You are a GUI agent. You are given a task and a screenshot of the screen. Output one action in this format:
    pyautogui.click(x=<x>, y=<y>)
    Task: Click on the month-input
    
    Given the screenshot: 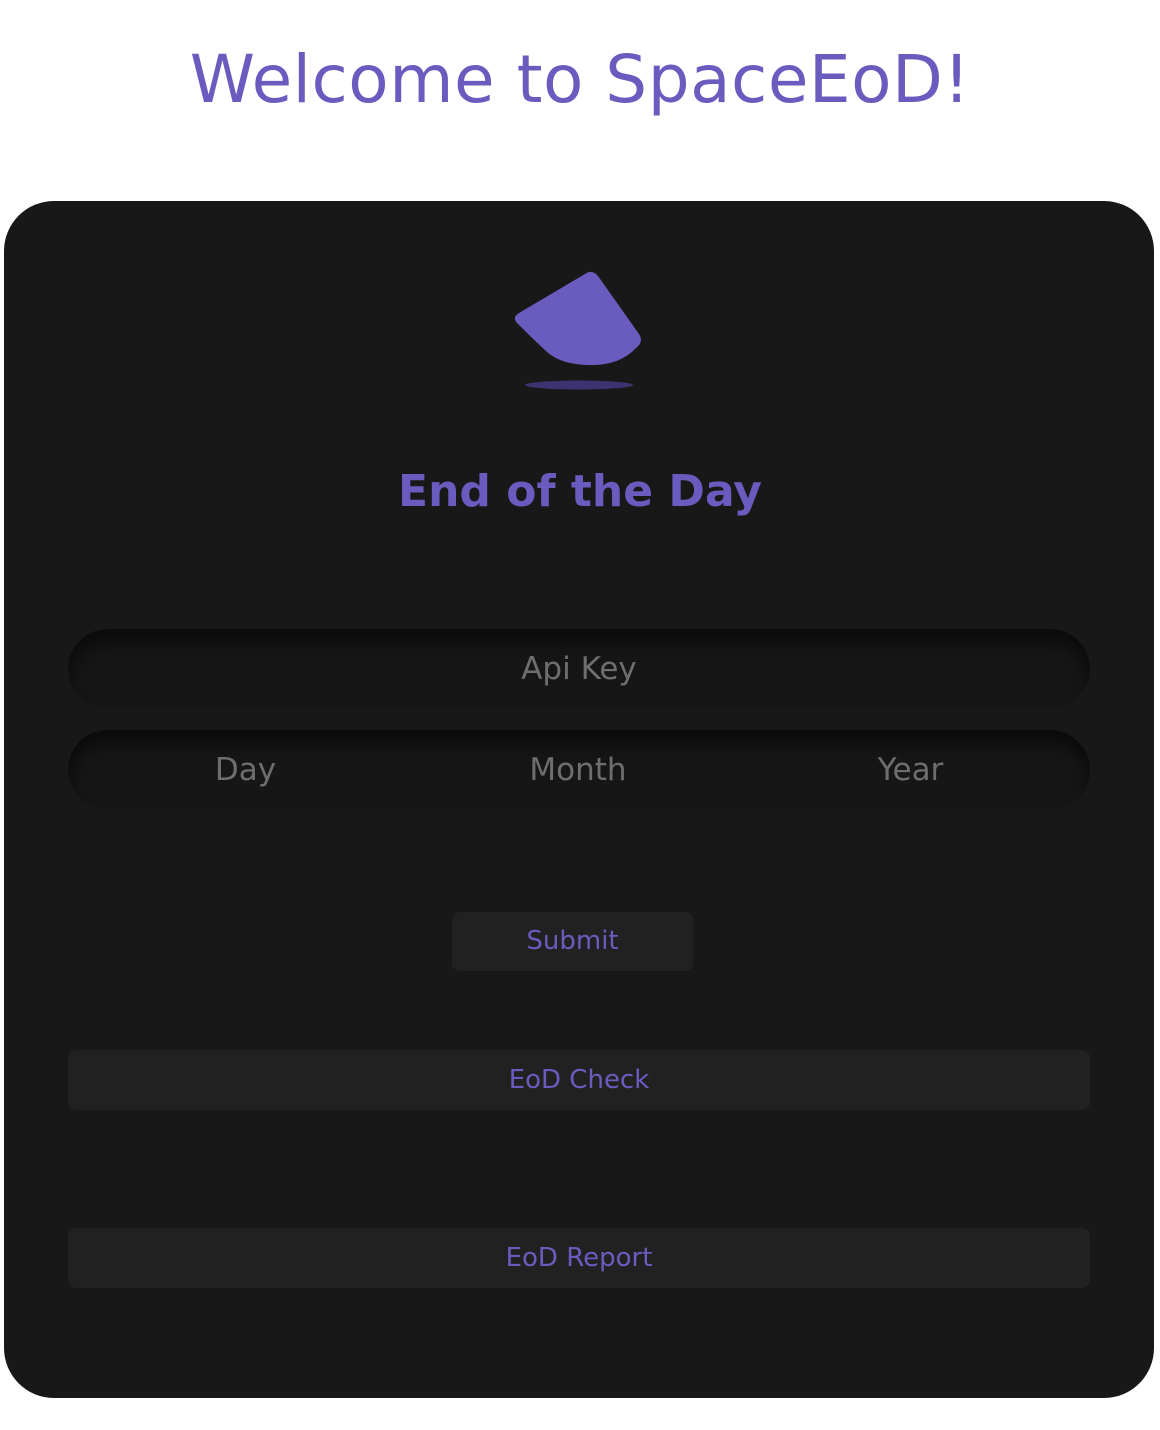 What is the action you would take?
    pyautogui.click(x=578, y=770)
    